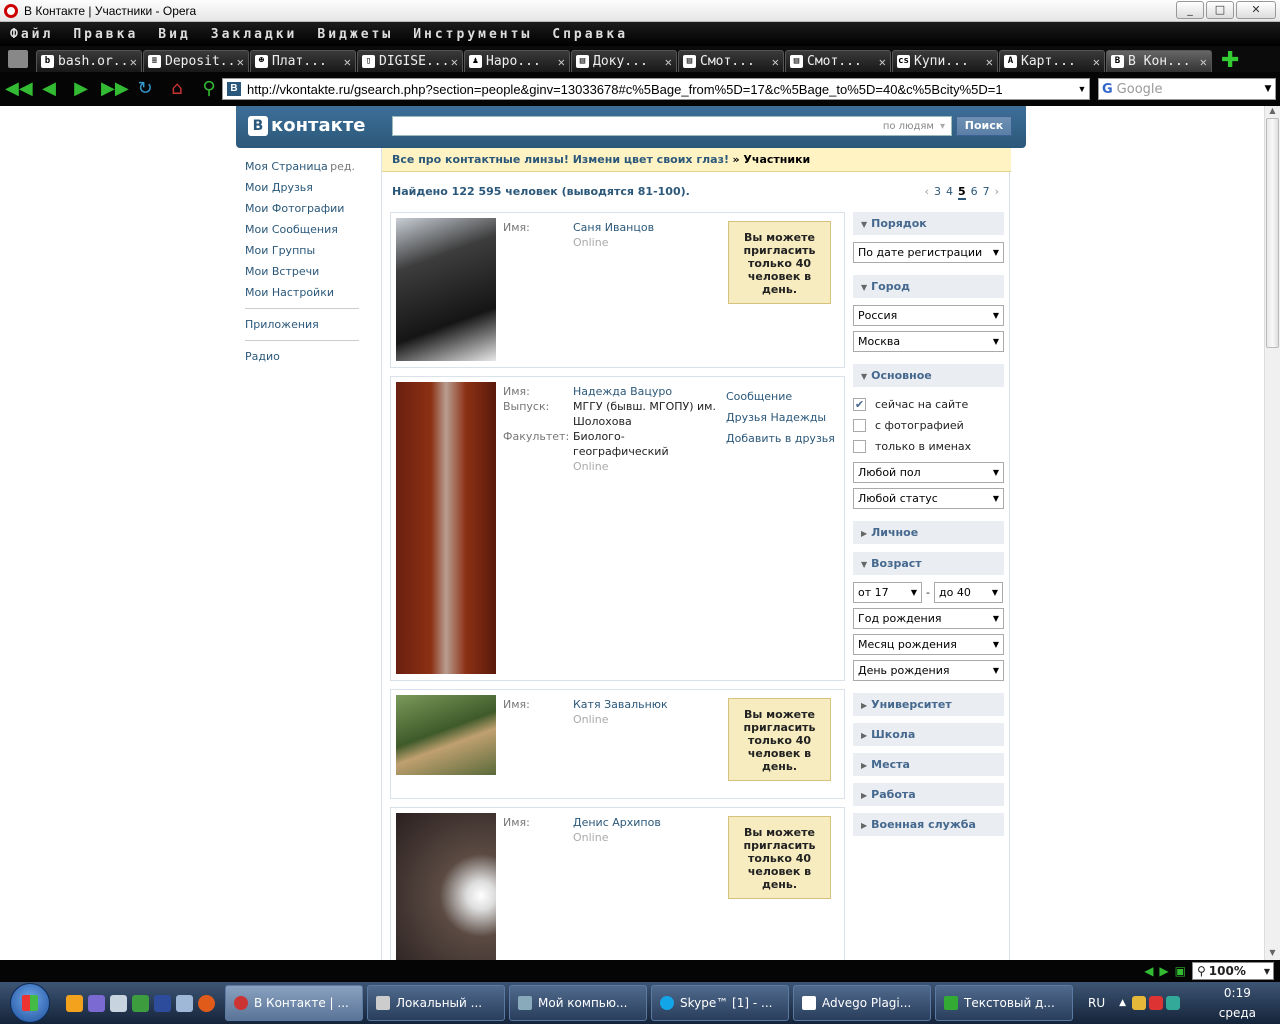 This screenshot has height=1024, width=1280. Describe the element at coordinates (928, 563) in the screenshot. I see `filter-age-header: ▼ Возраст` at that location.